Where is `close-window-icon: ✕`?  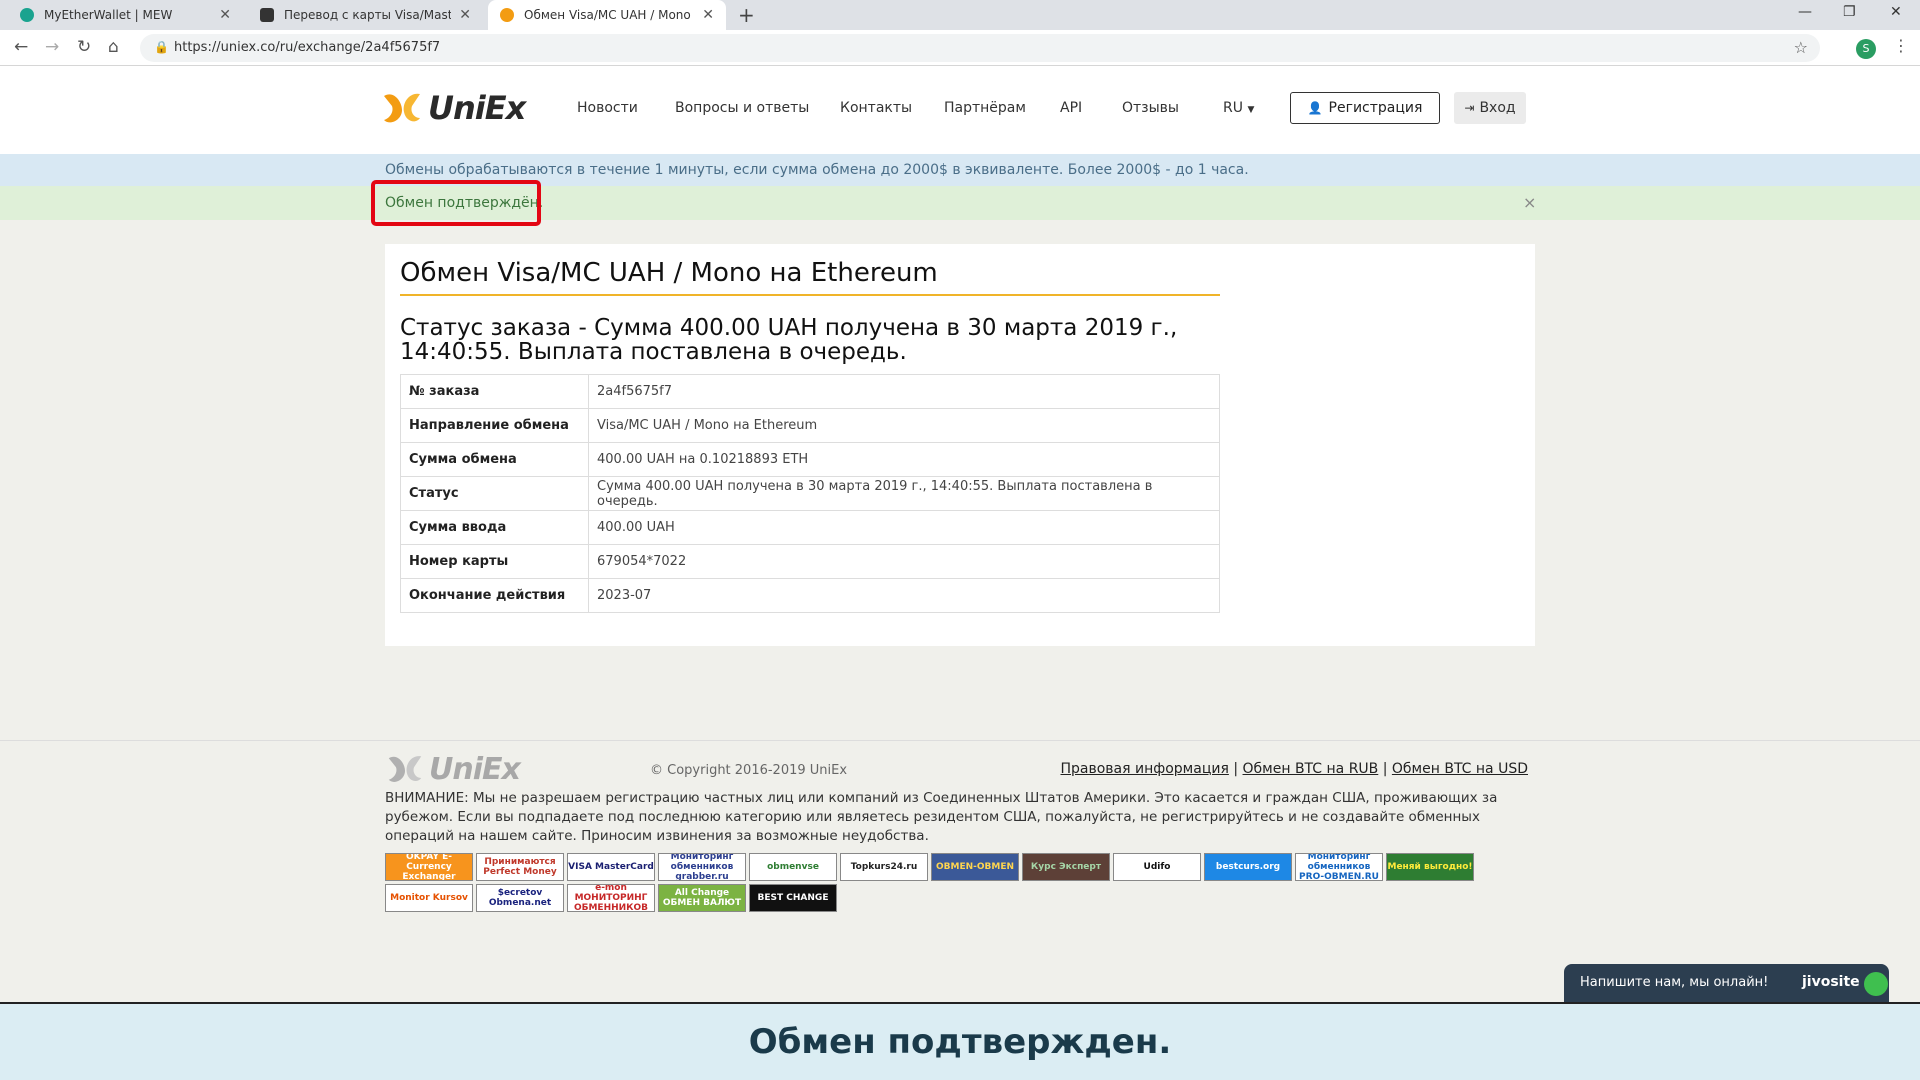 close-window-icon: ✕ is located at coordinates (1896, 12).